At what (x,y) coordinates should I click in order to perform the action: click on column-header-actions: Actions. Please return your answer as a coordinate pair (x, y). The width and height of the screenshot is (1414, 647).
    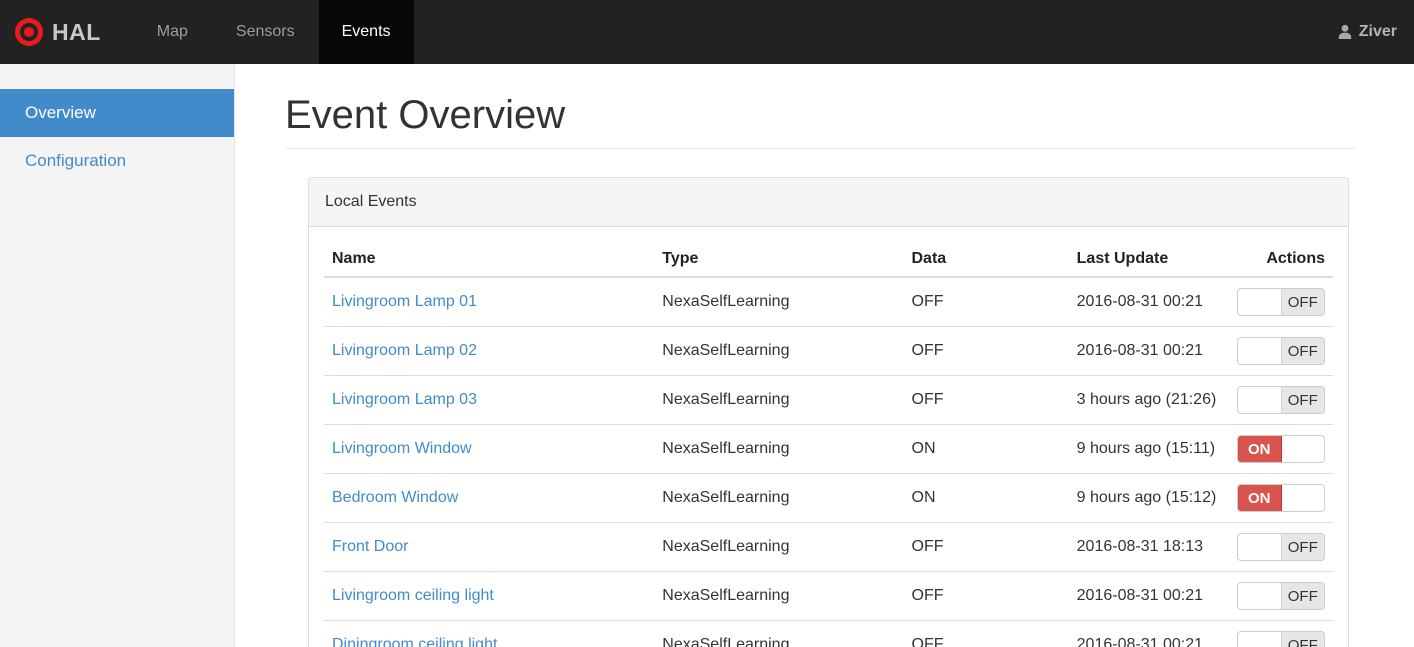
    Looking at the image, I should click on (1281, 260).